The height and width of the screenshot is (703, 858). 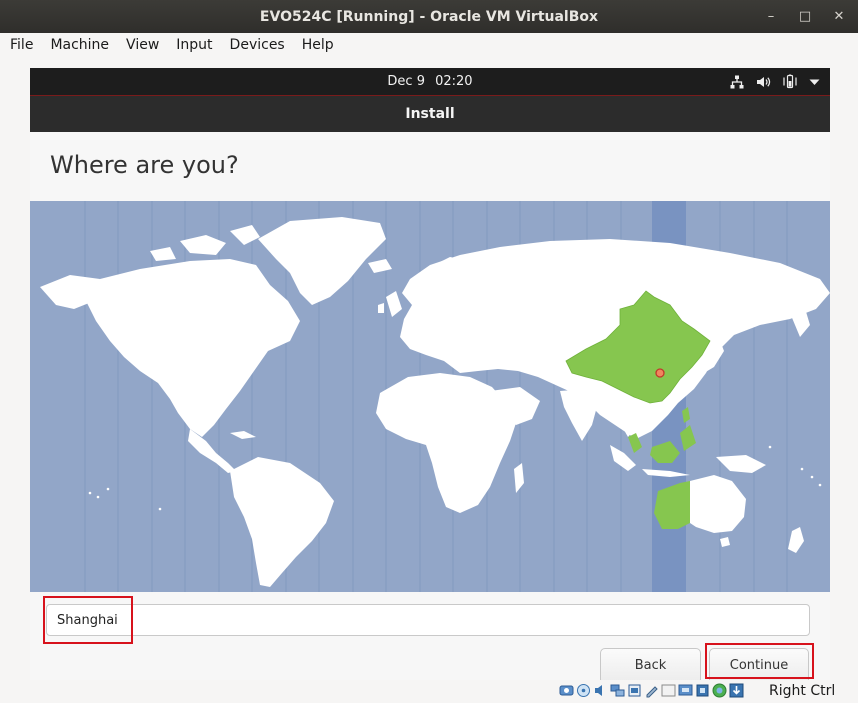 What do you see at coordinates (317, 45) in the screenshot?
I see `menu-help: Help` at bounding box center [317, 45].